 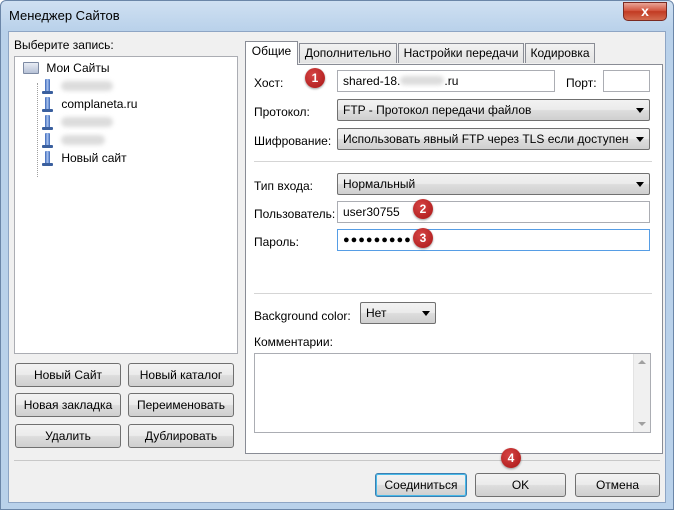 What do you see at coordinates (372, 81) in the screenshot?
I see `host-value-prefix: shared-18.` at bounding box center [372, 81].